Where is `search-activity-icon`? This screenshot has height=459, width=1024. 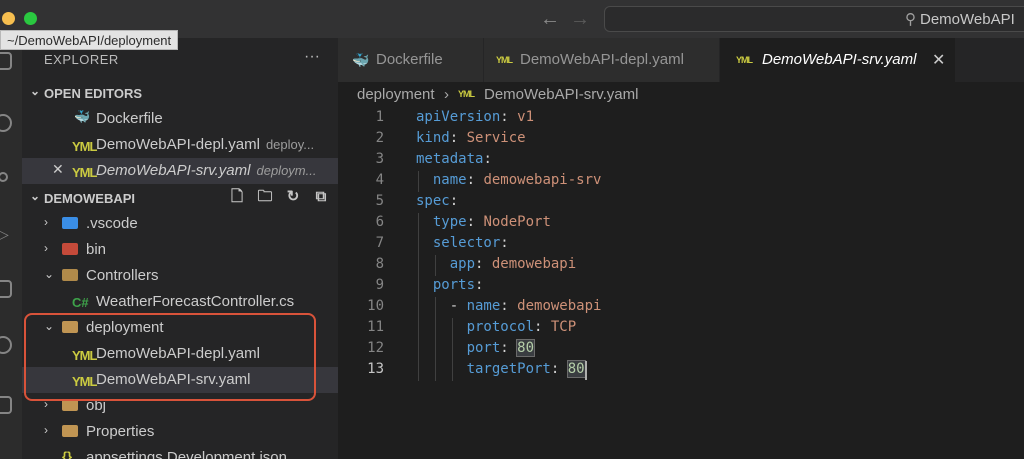
search-activity-icon is located at coordinates (6, 123).